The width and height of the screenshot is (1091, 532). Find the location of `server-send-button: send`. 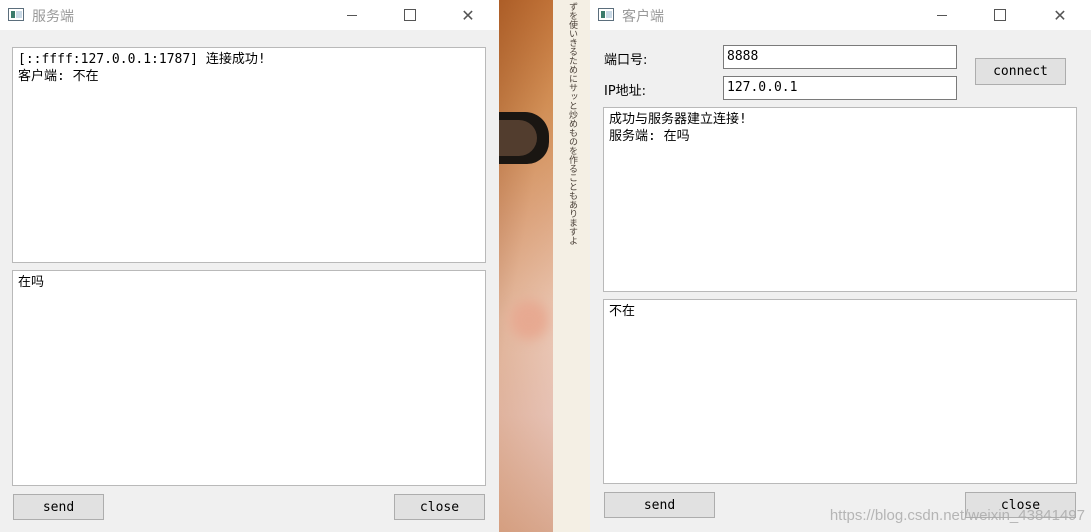

server-send-button: send is located at coordinates (58, 507).